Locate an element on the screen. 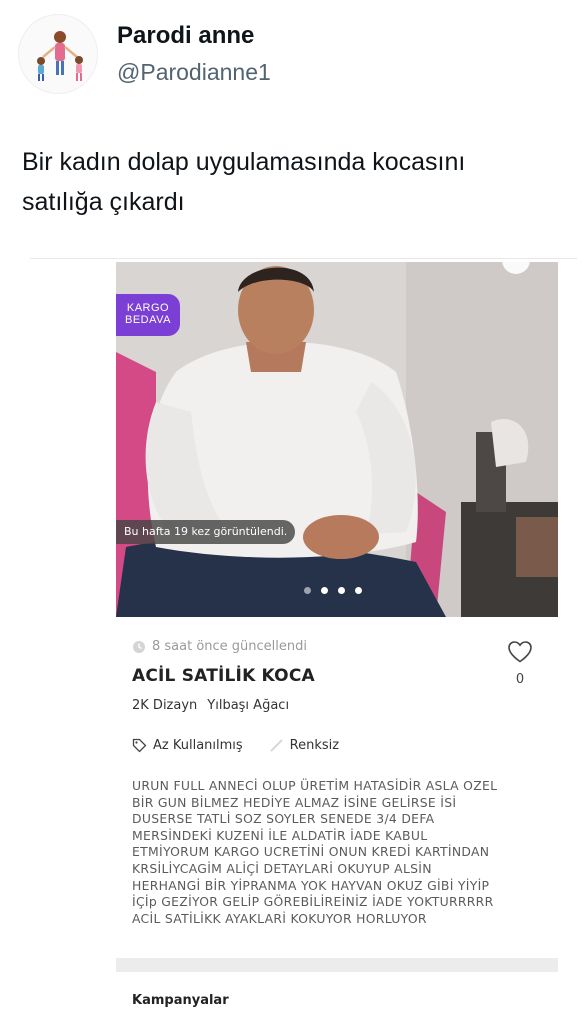  slash-icon is located at coordinates (276, 745).